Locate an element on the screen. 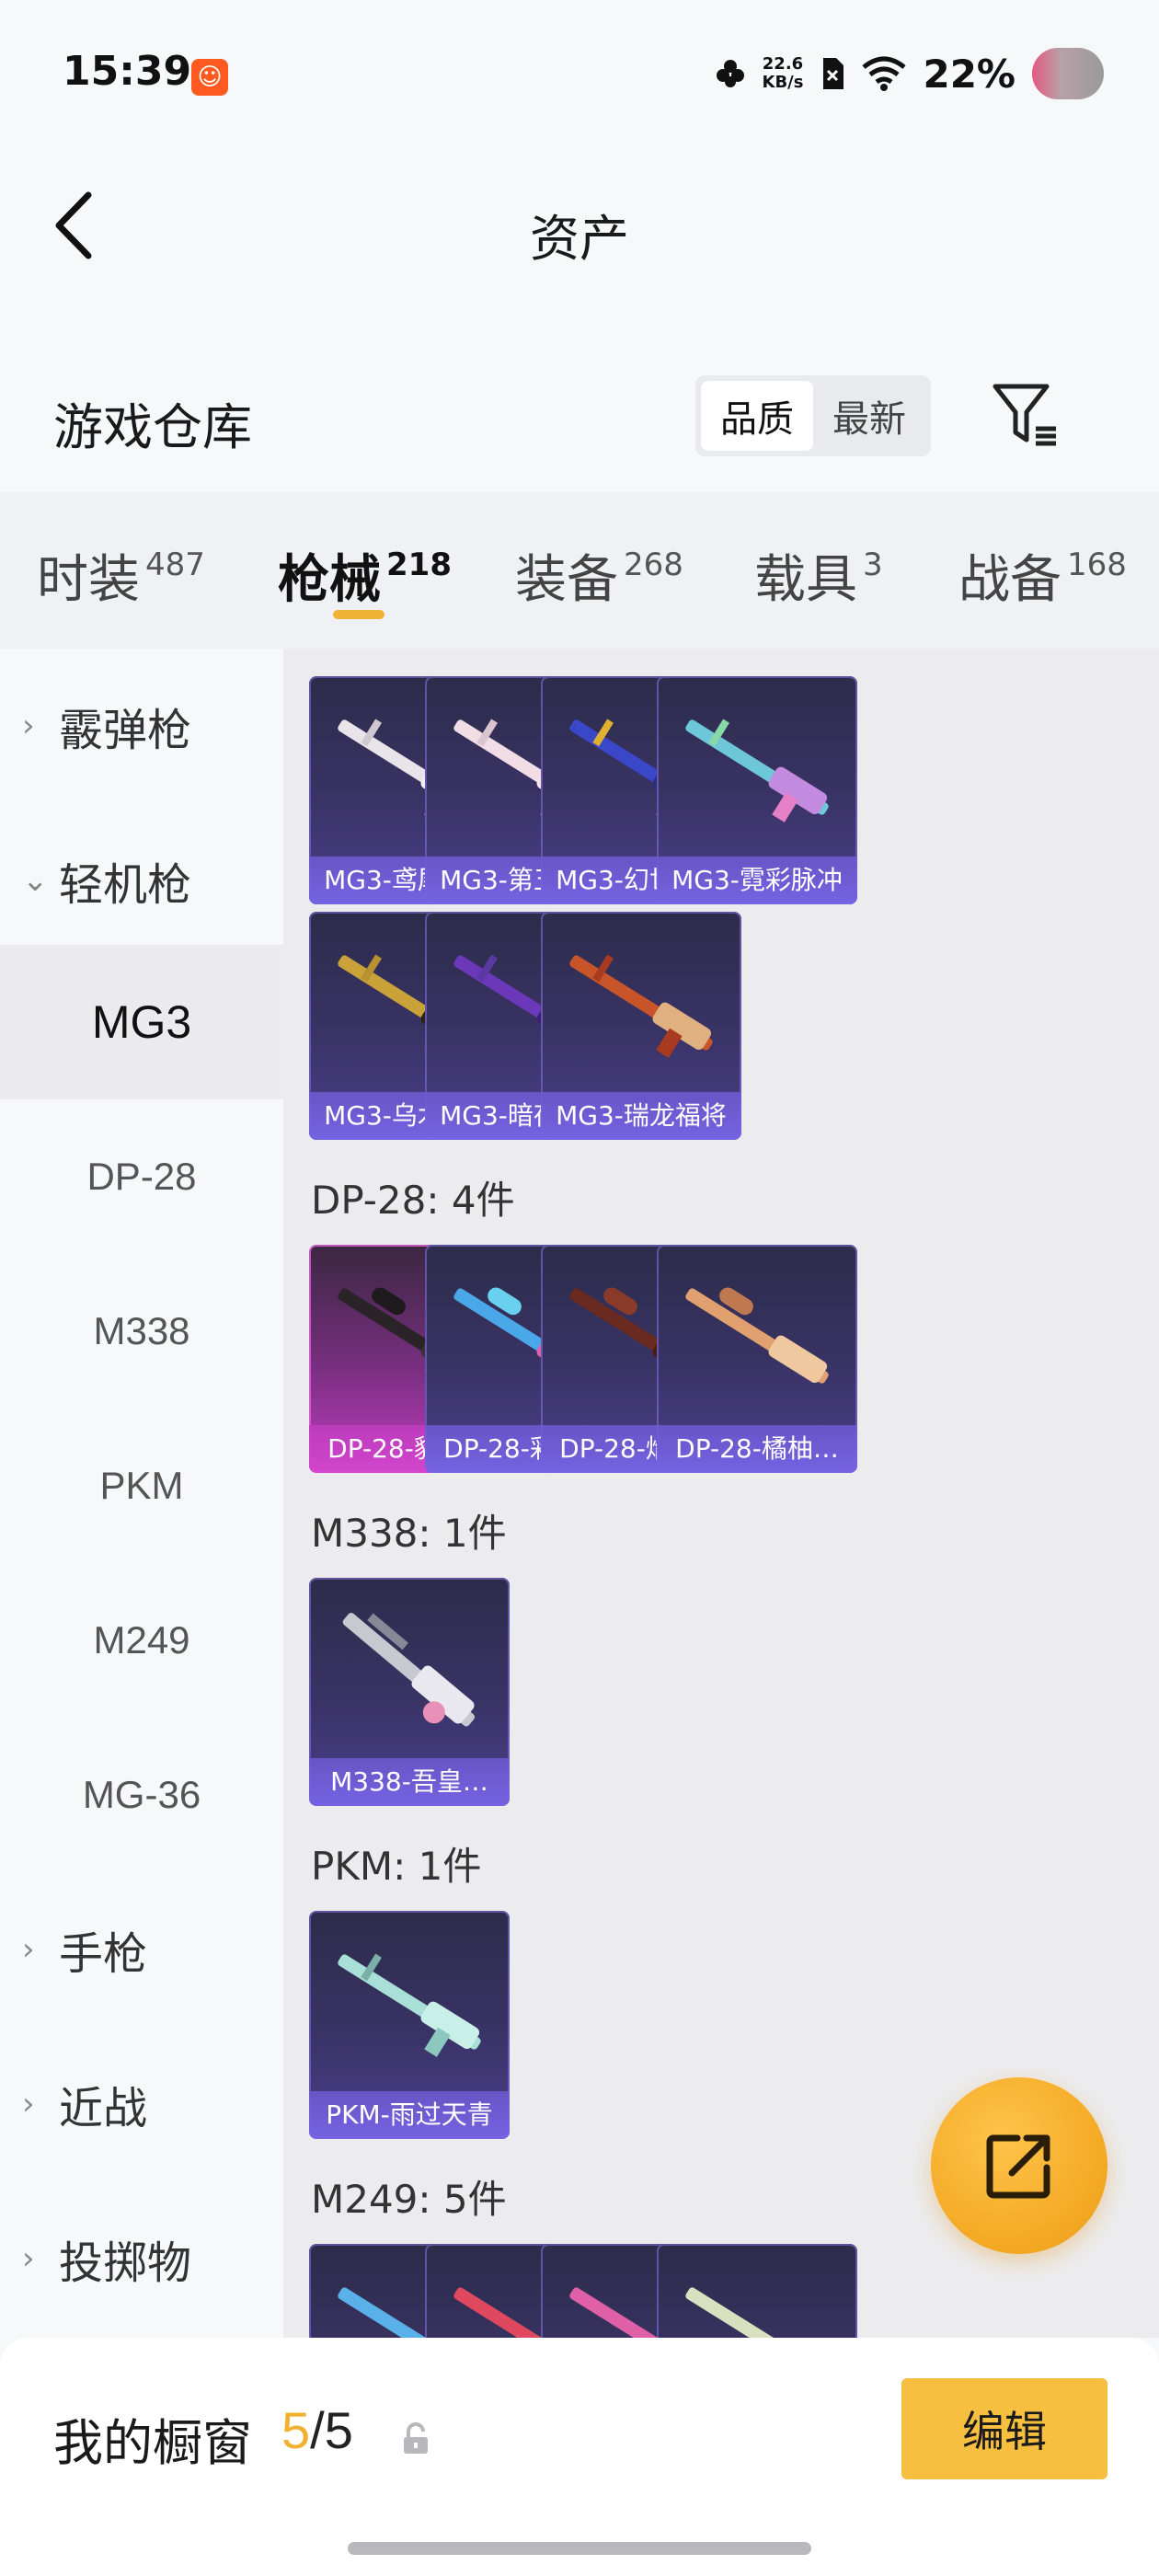  lock-icon is located at coordinates (416, 2438).